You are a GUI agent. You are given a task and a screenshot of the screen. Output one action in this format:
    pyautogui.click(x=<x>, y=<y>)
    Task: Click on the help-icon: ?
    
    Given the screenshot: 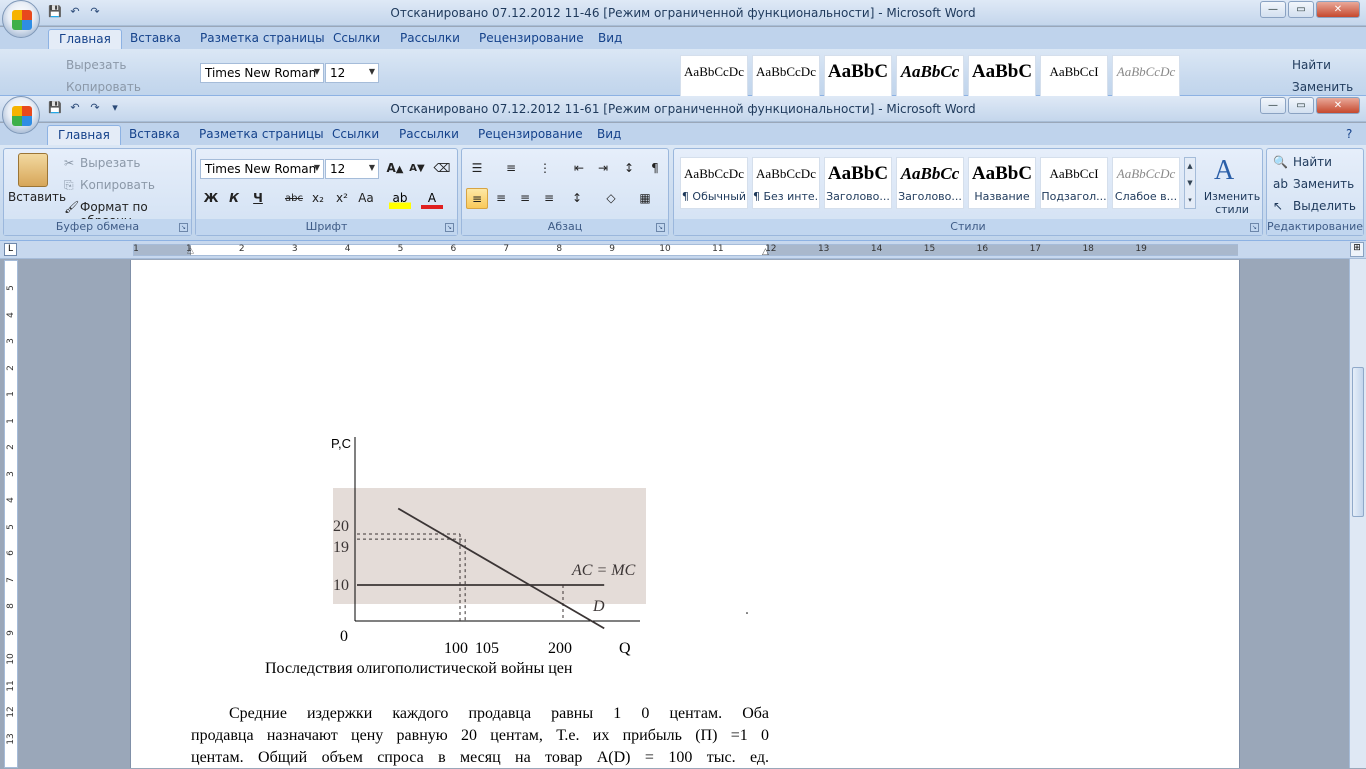 What is the action you would take?
    pyautogui.click(x=1349, y=135)
    